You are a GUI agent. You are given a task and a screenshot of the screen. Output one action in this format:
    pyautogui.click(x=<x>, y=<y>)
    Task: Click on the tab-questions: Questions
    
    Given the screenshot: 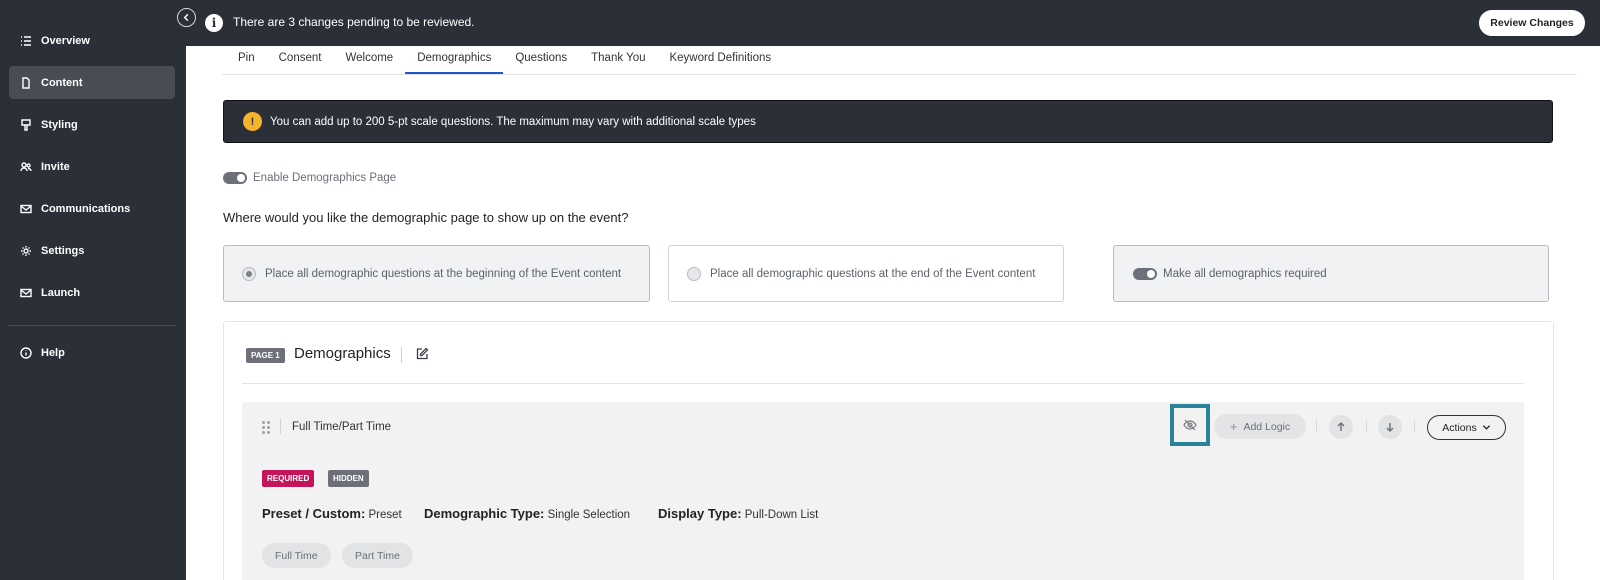 What is the action you would take?
    pyautogui.click(x=541, y=60)
    